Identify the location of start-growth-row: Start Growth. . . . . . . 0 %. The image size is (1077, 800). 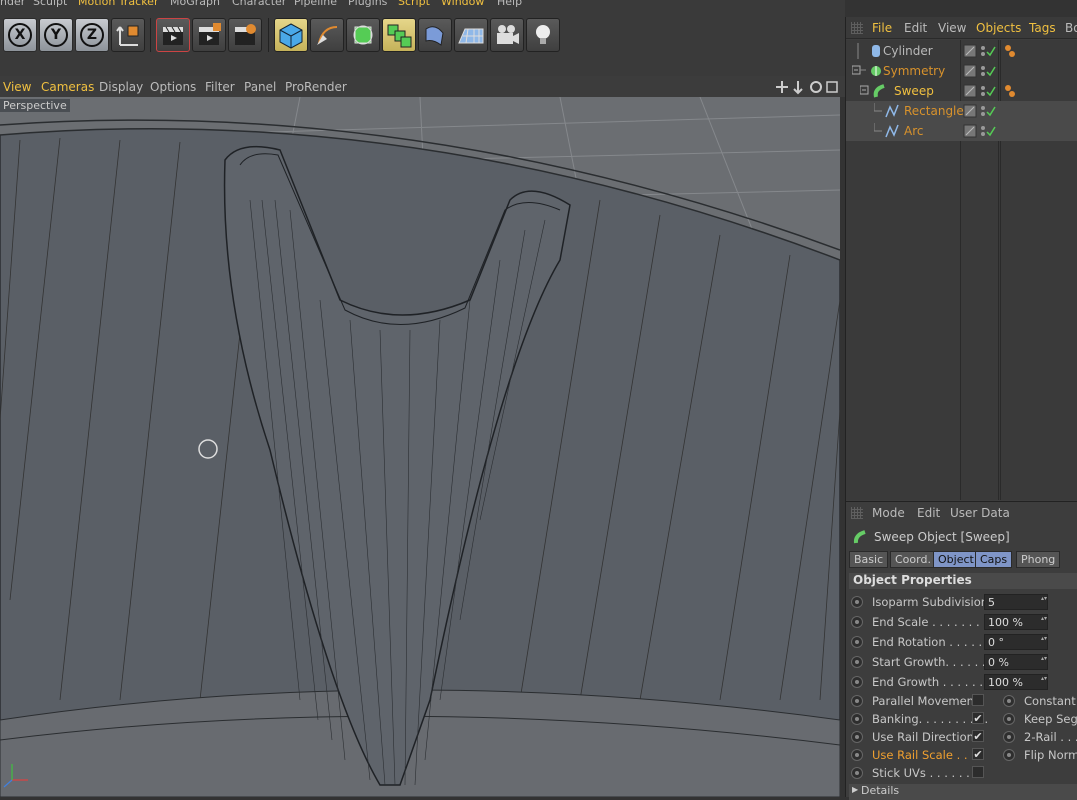
(961, 662).